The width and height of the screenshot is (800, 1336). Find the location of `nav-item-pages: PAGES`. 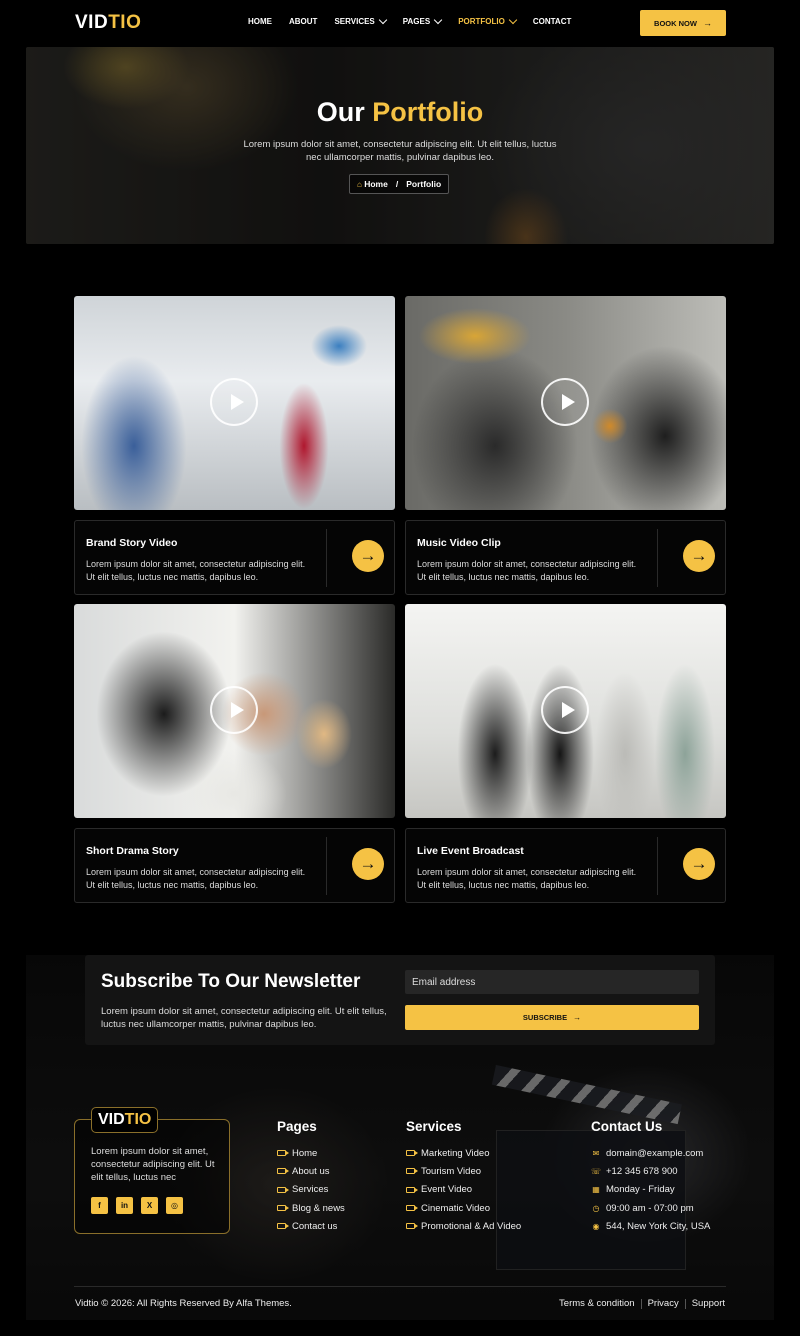

nav-item-pages: PAGES is located at coordinates (423, 20).